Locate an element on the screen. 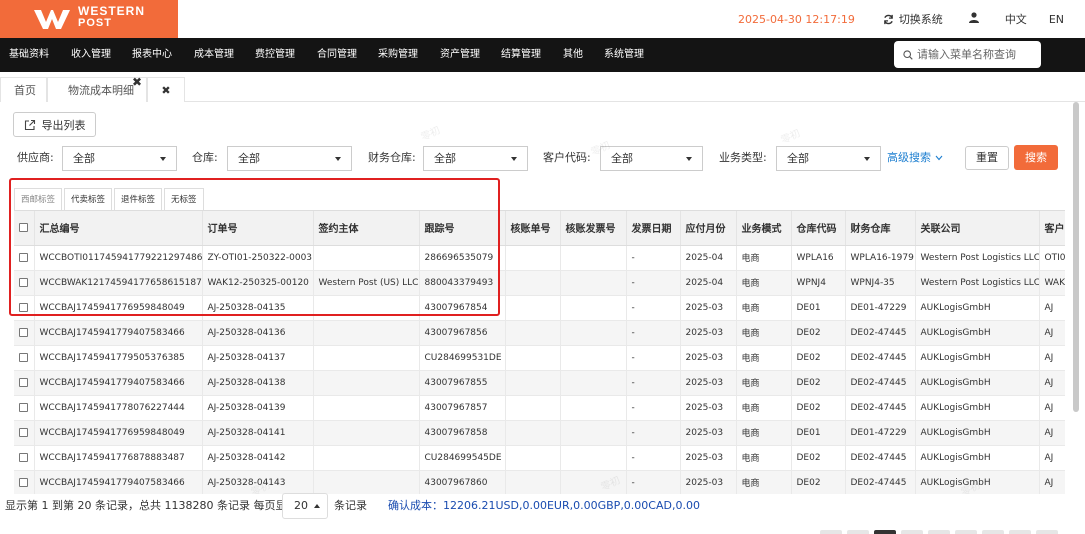 This screenshot has width=1085, height=534. switch-system-button: 切换系统 is located at coordinates (913, 19).